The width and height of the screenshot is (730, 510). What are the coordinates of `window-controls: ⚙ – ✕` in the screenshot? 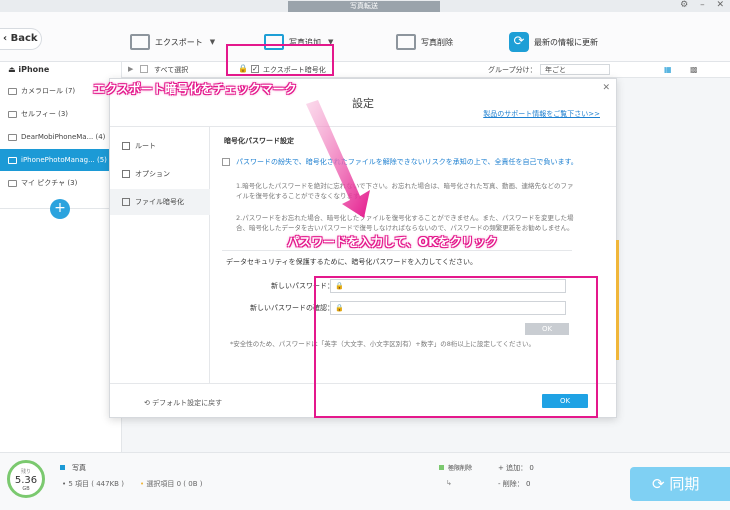 It's located at (697, 5).